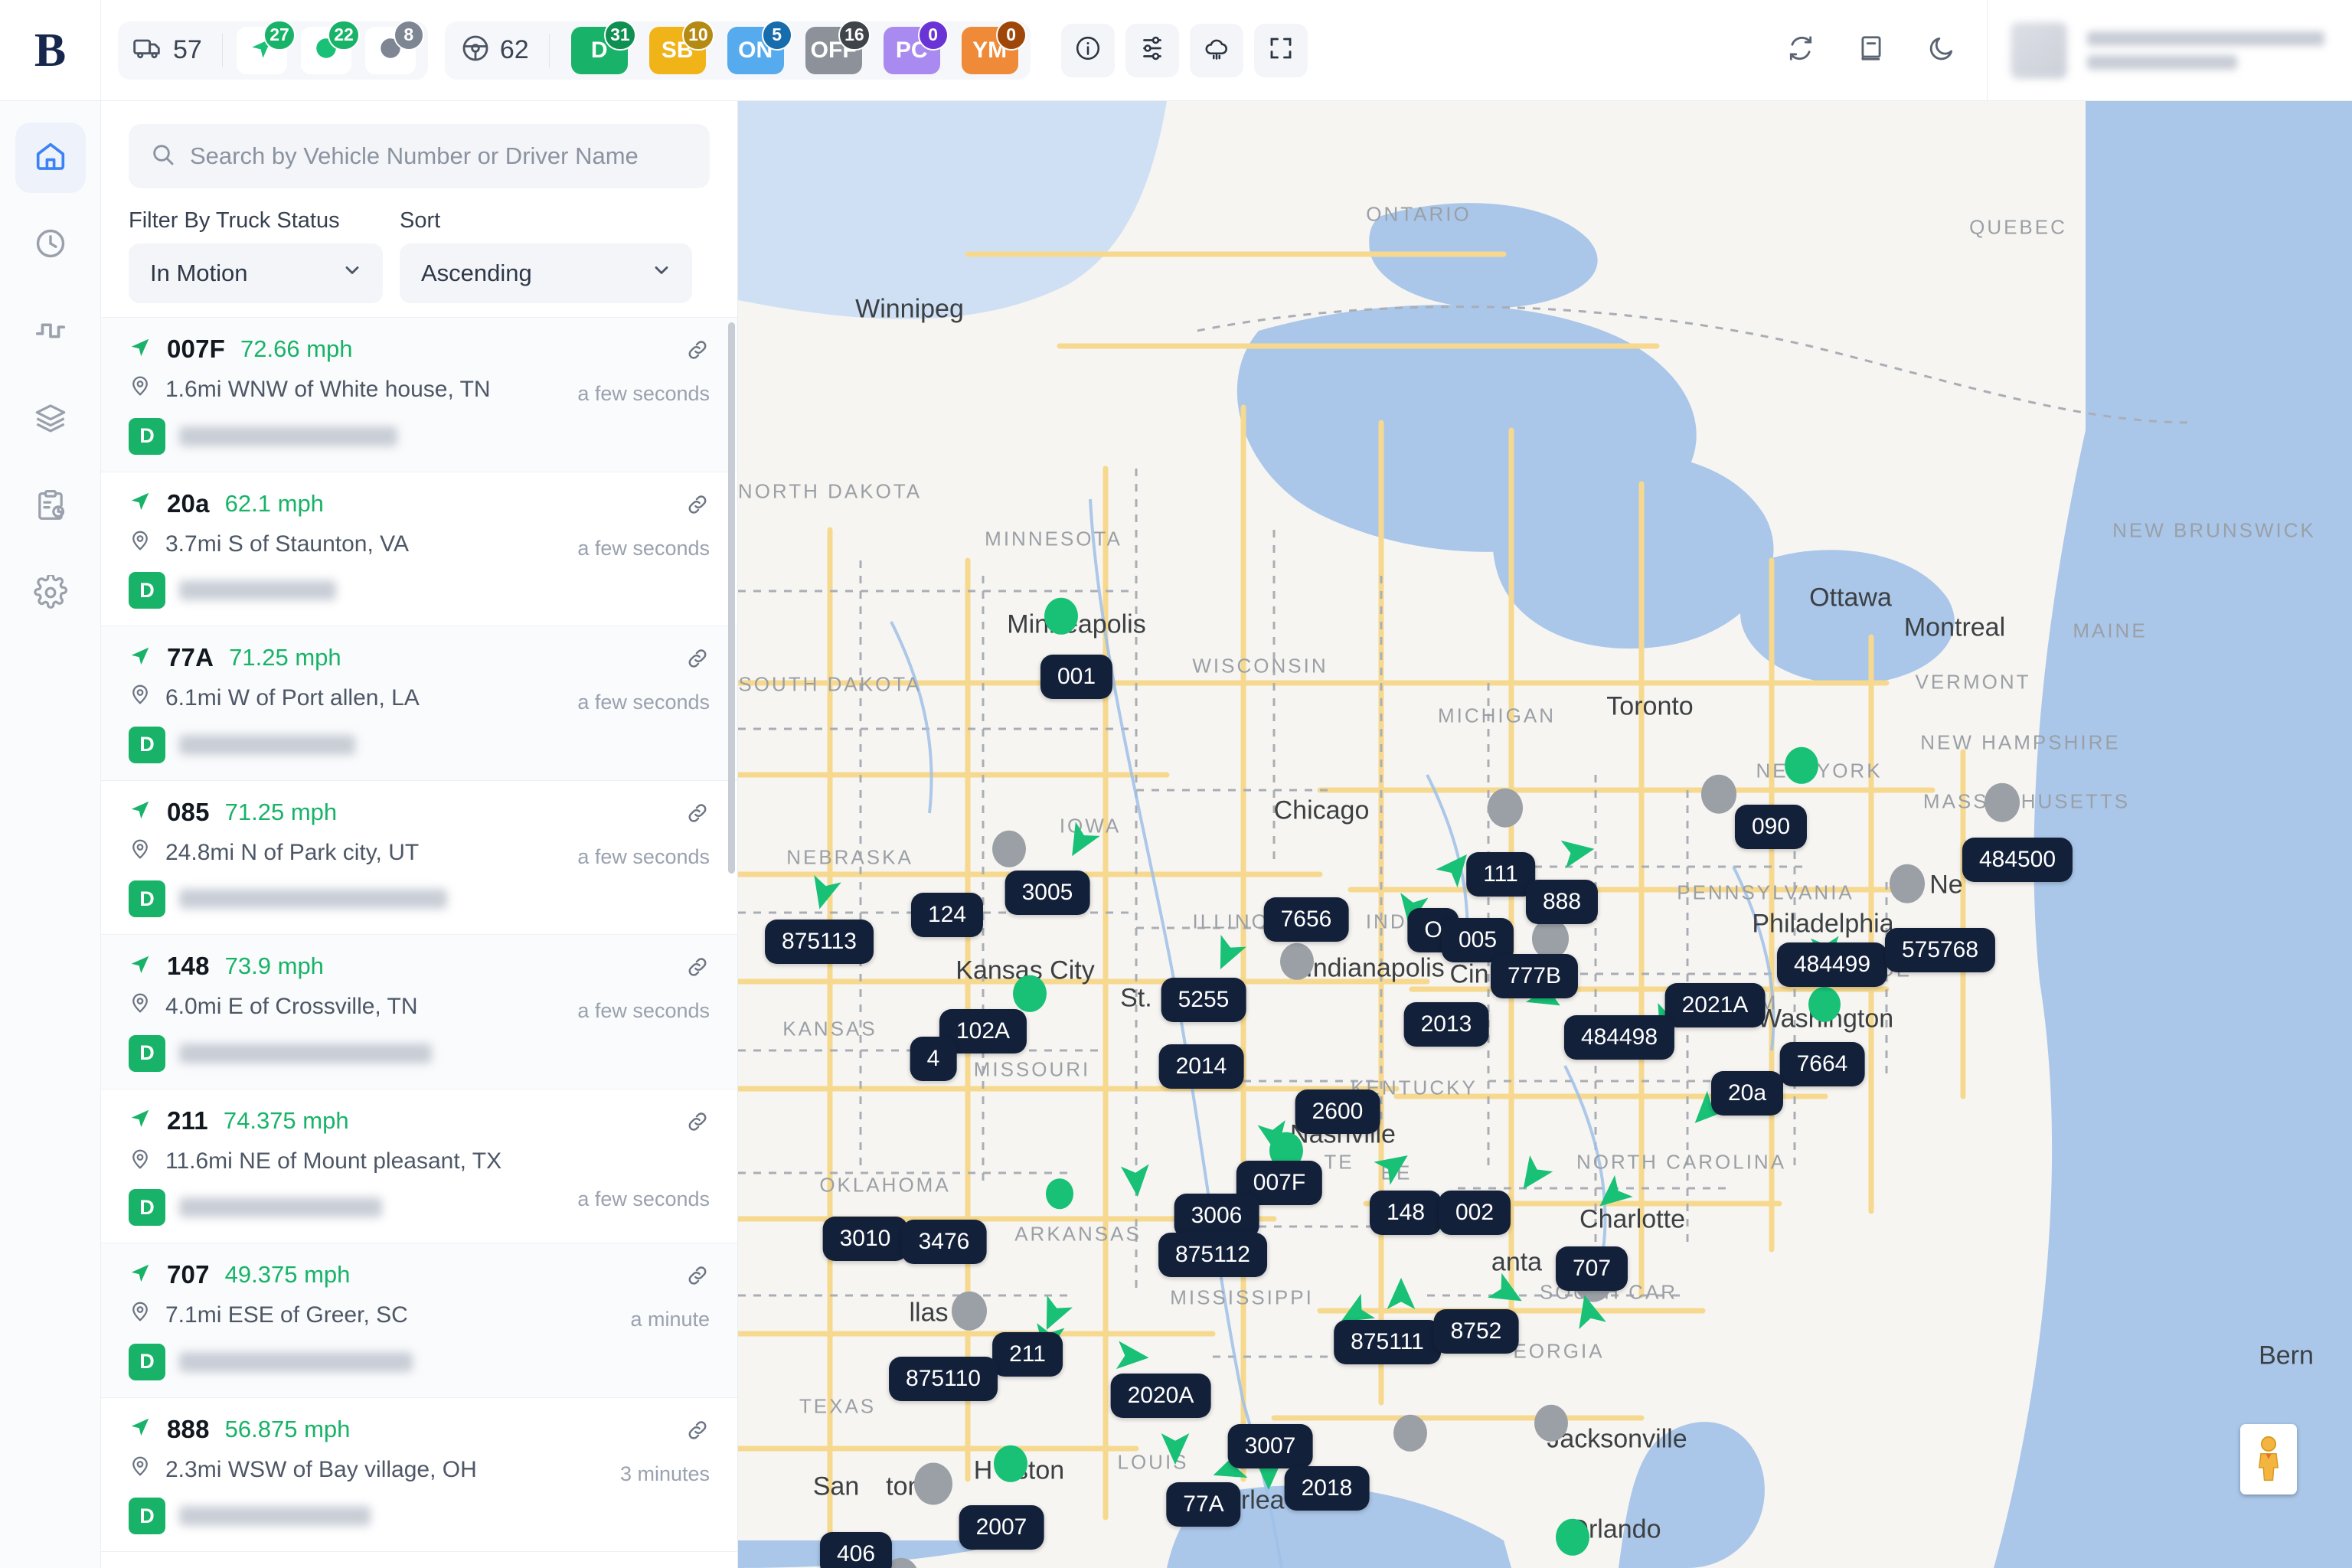 This screenshot has height=1568, width=2352. What do you see at coordinates (546, 273) in the screenshot?
I see `sort-select: Ascending` at bounding box center [546, 273].